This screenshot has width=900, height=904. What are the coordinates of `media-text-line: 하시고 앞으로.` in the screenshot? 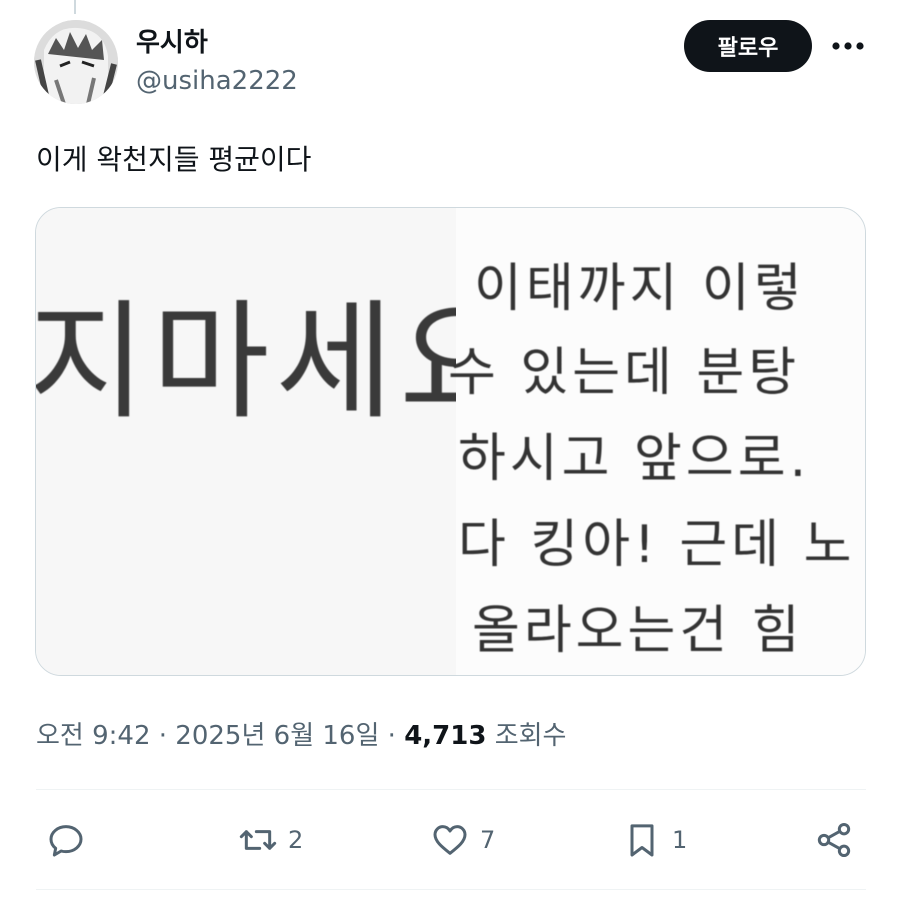 It's located at (634, 459).